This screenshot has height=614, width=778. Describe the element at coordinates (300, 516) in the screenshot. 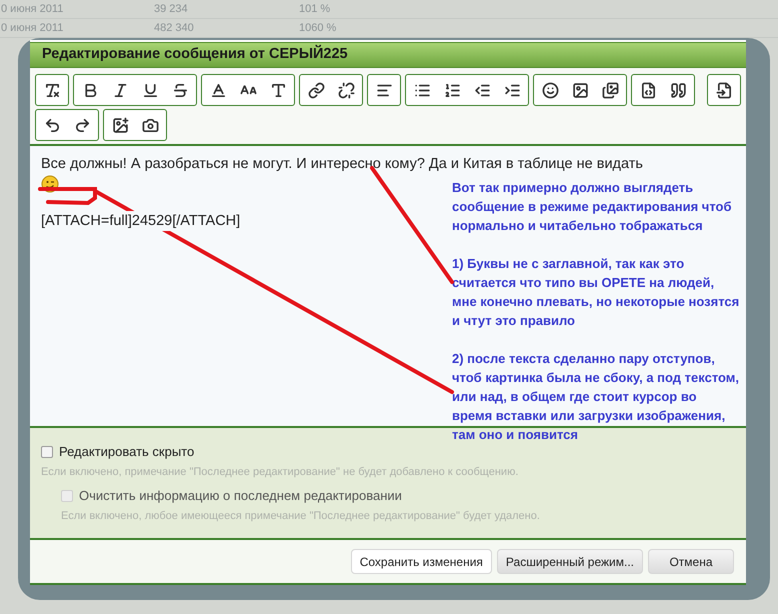

I see `option-hint: Если включено, любое имеющееся примечание "Последнее редактирование" будет удалено.` at that location.